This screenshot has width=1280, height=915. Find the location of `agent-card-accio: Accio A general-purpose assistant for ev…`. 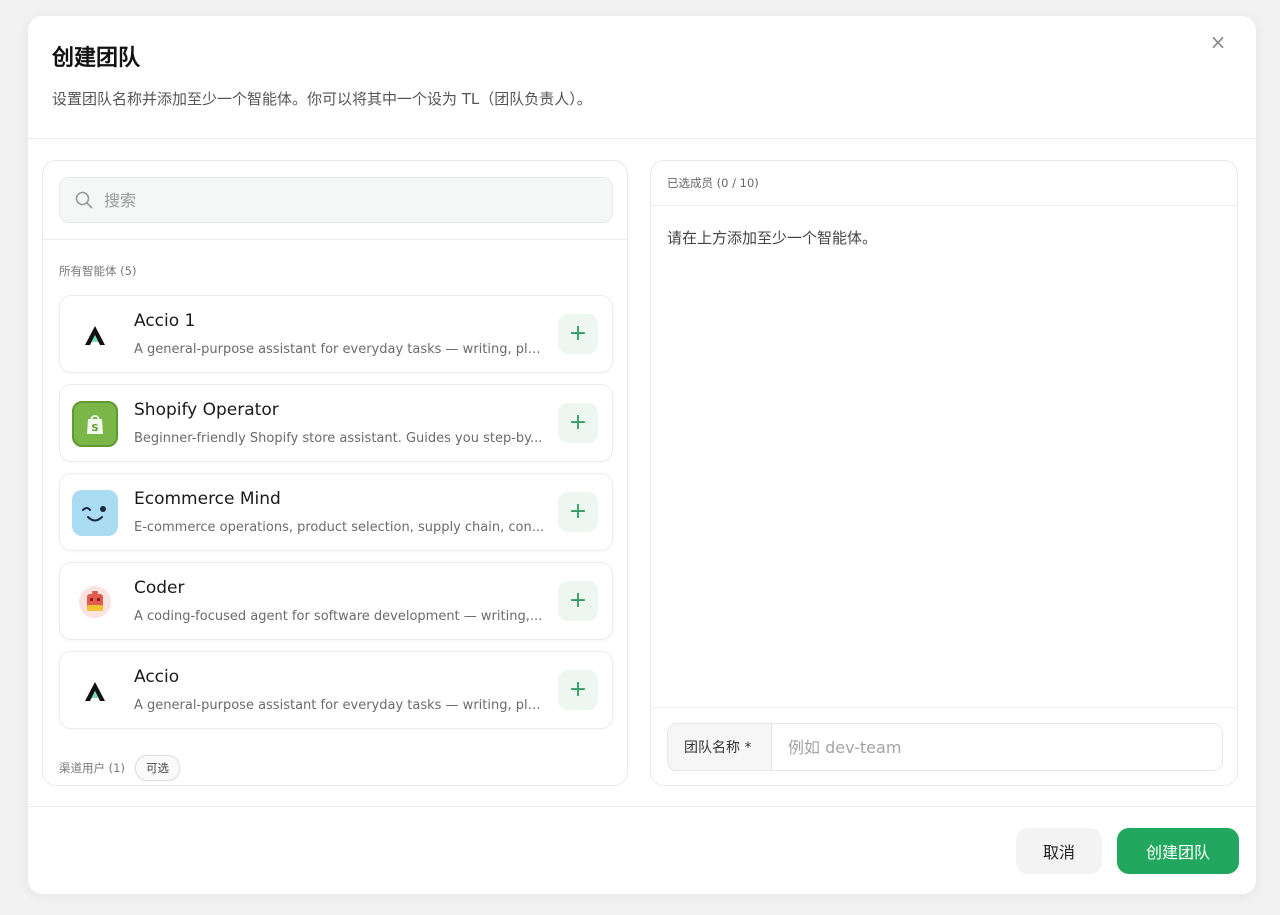

agent-card-accio: Accio A general-purpose assistant for ev… is located at coordinates (336, 690).